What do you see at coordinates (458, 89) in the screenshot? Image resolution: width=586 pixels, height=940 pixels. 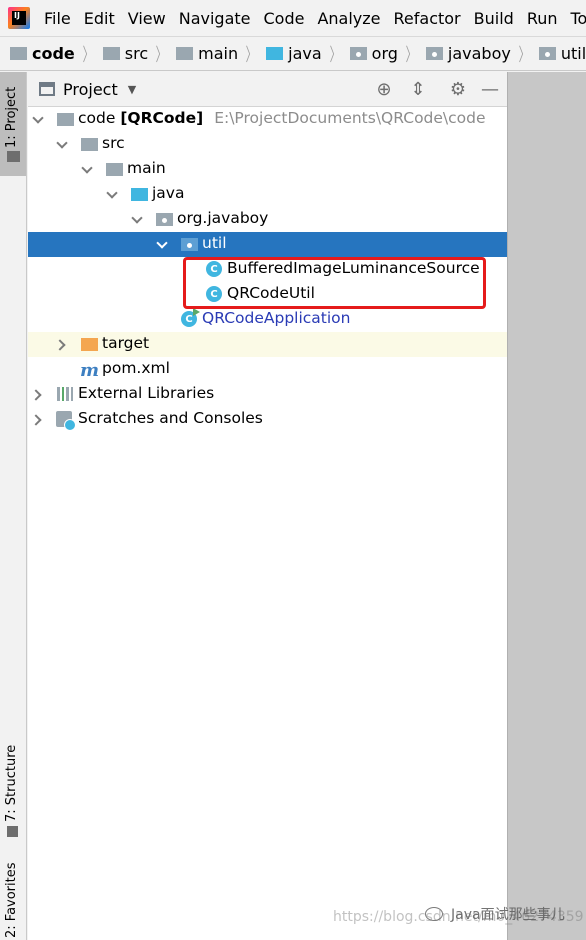 I see `gear-icon: ⚙` at bounding box center [458, 89].